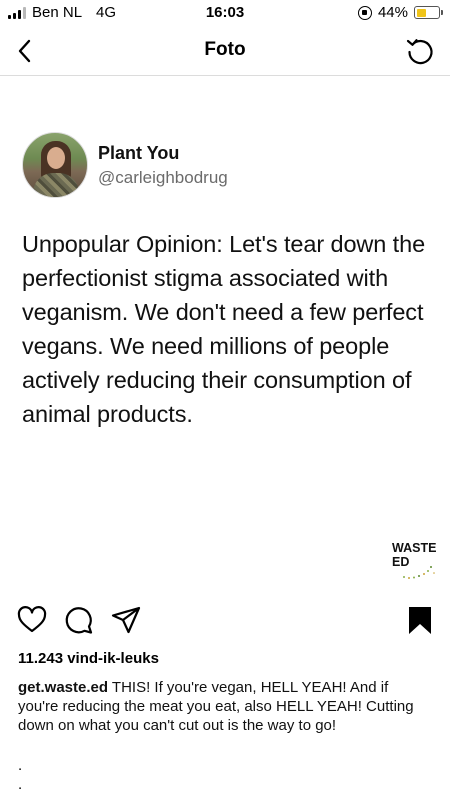 The width and height of the screenshot is (450, 800). What do you see at coordinates (79, 620) in the screenshot?
I see `comment-icon` at bounding box center [79, 620].